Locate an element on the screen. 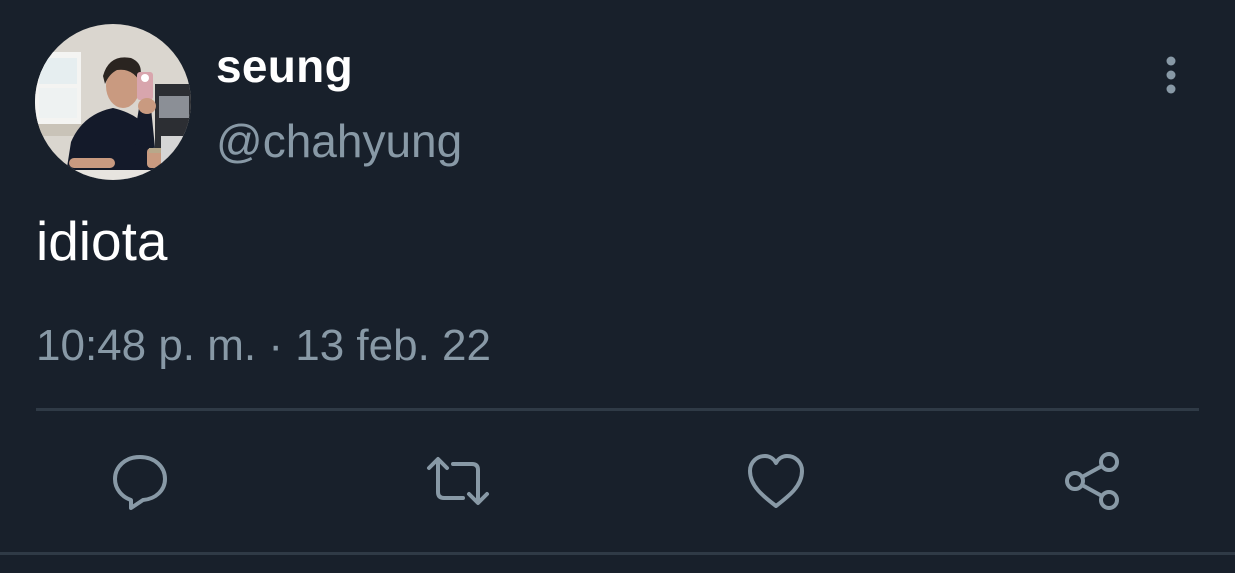 This screenshot has width=1235, height=573. more-vertical-icon is located at coordinates (1171, 75).